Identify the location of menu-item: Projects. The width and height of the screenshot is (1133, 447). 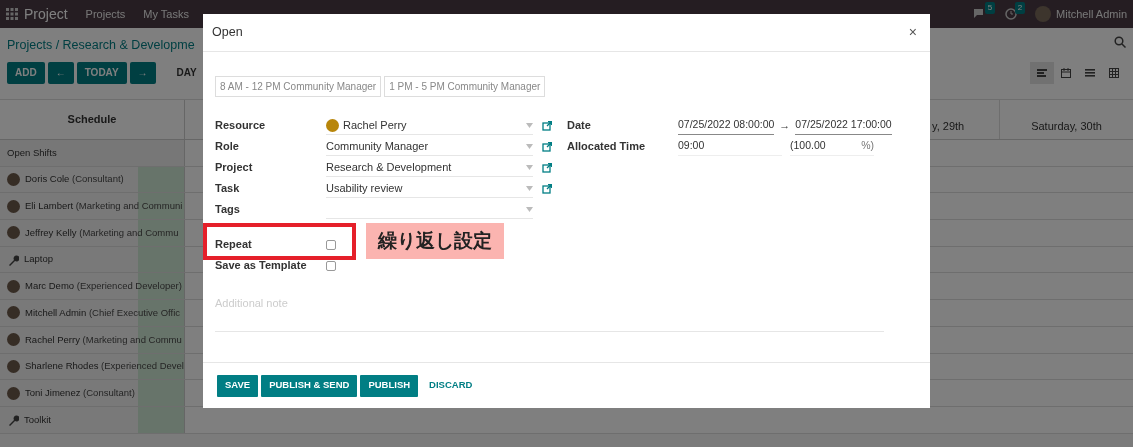
(105, 14).